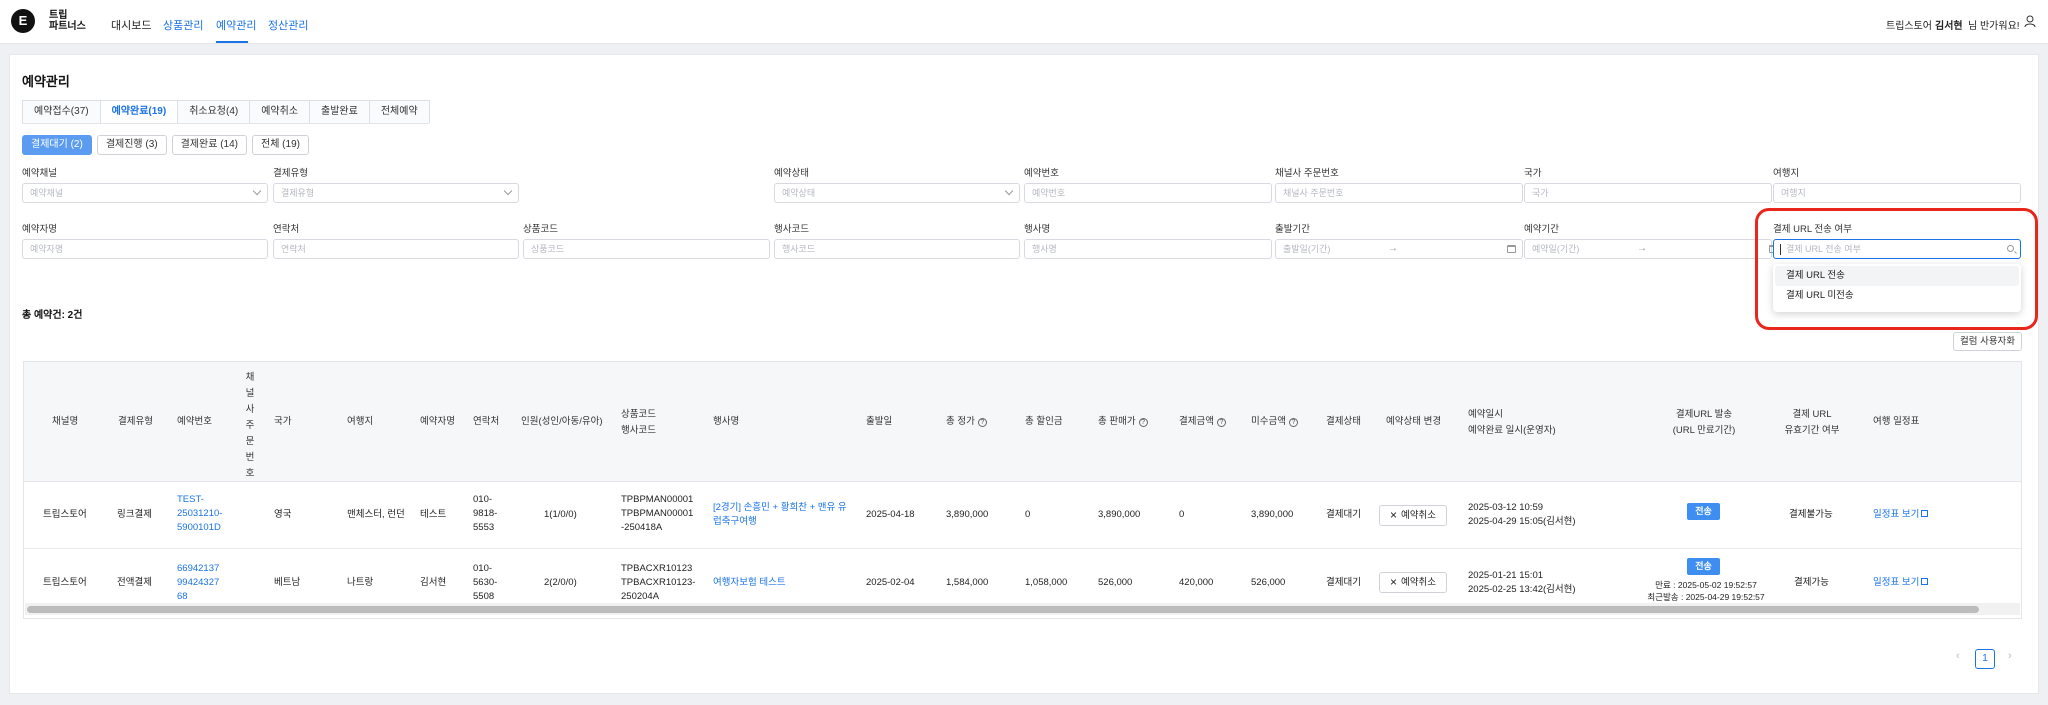 This screenshot has height=705, width=2048. I want to click on next-page-icon: ›, so click(2010, 656).